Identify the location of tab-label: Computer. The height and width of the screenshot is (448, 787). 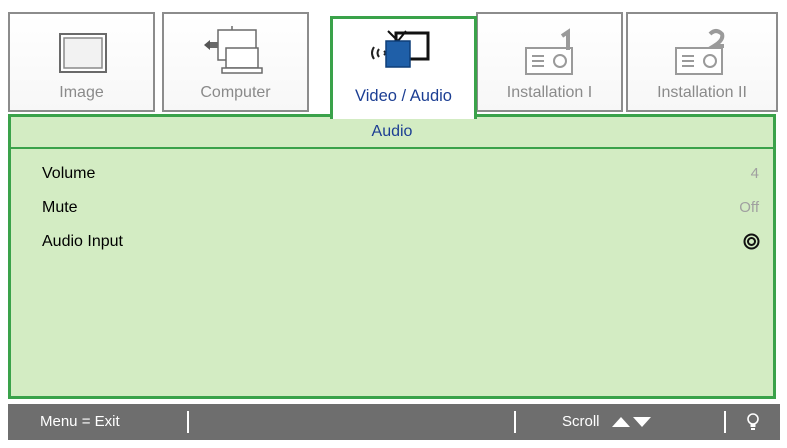
(235, 92).